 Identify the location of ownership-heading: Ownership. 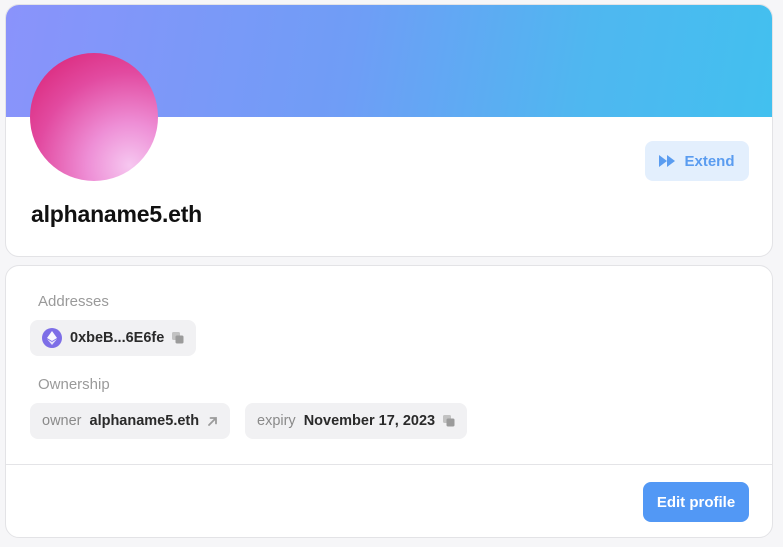
(74, 384).